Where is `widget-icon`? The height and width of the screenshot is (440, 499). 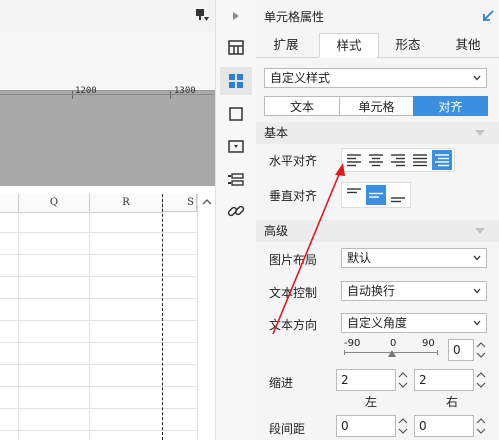
widget-icon is located at coordinates (236, 147).